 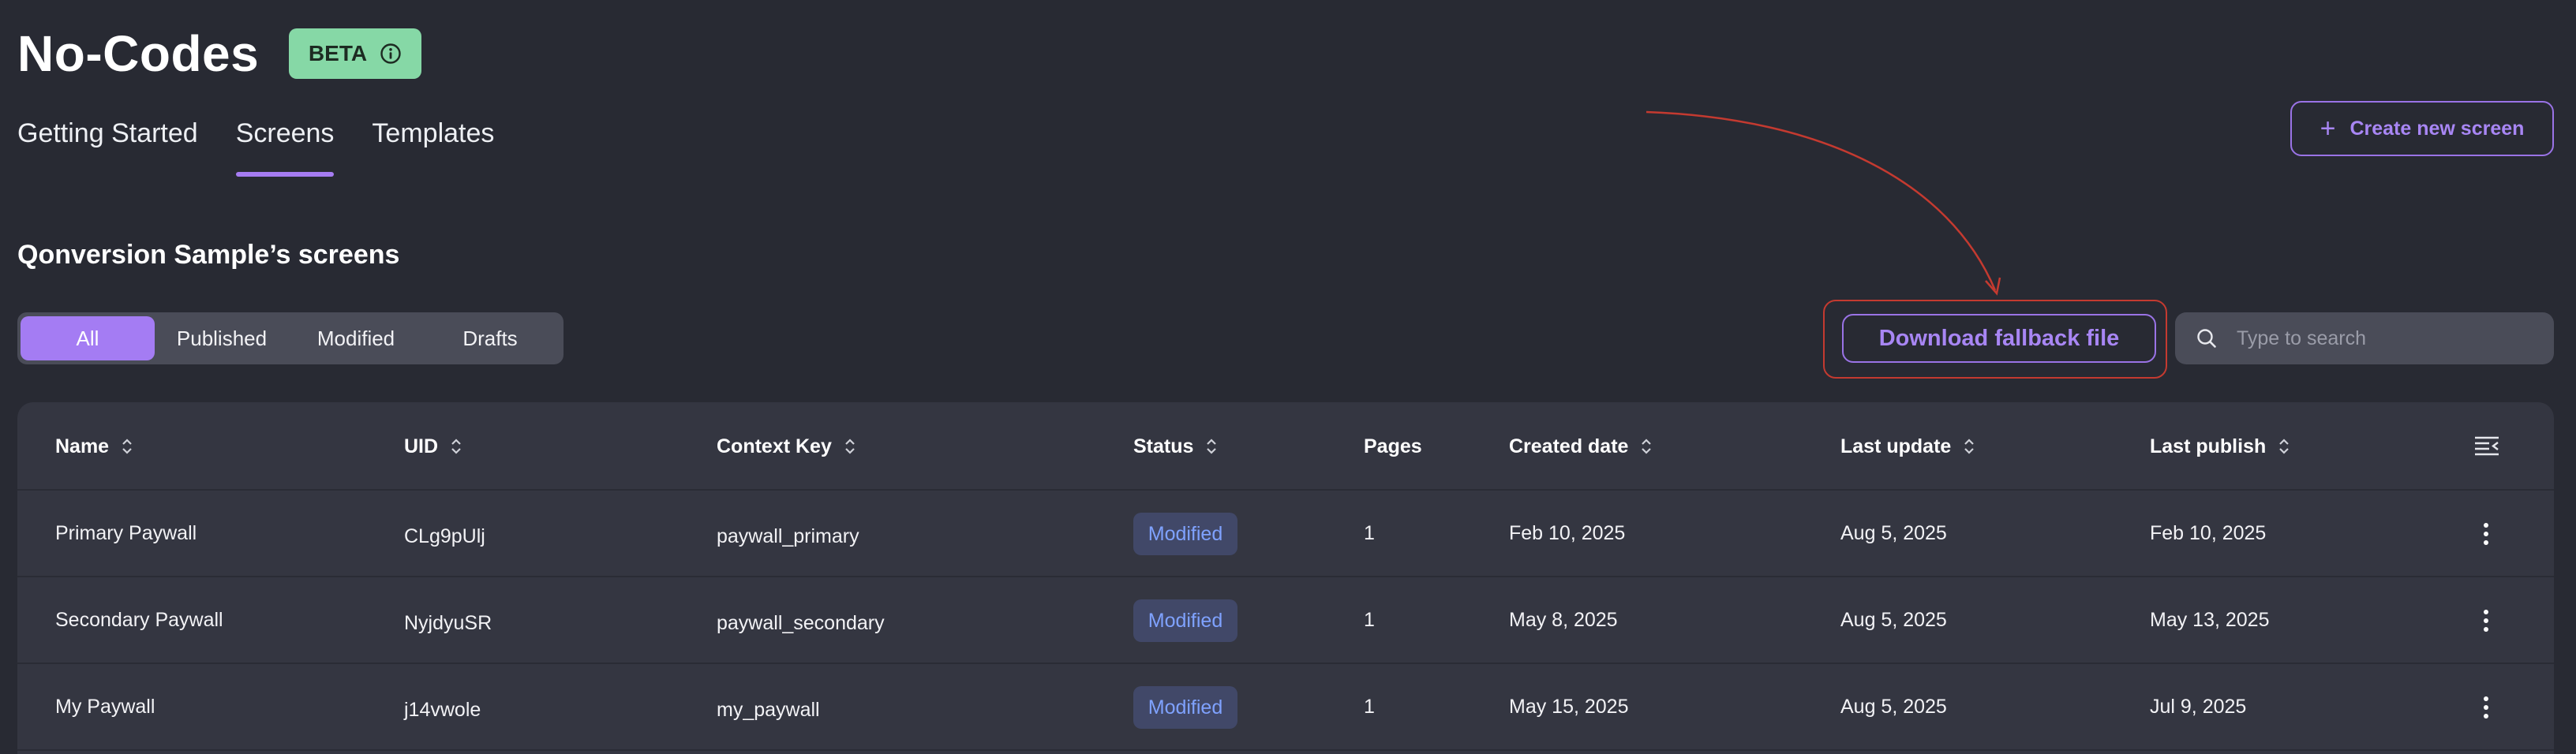 I want to click on column-header-name: Name, so click(x=94, y=447).